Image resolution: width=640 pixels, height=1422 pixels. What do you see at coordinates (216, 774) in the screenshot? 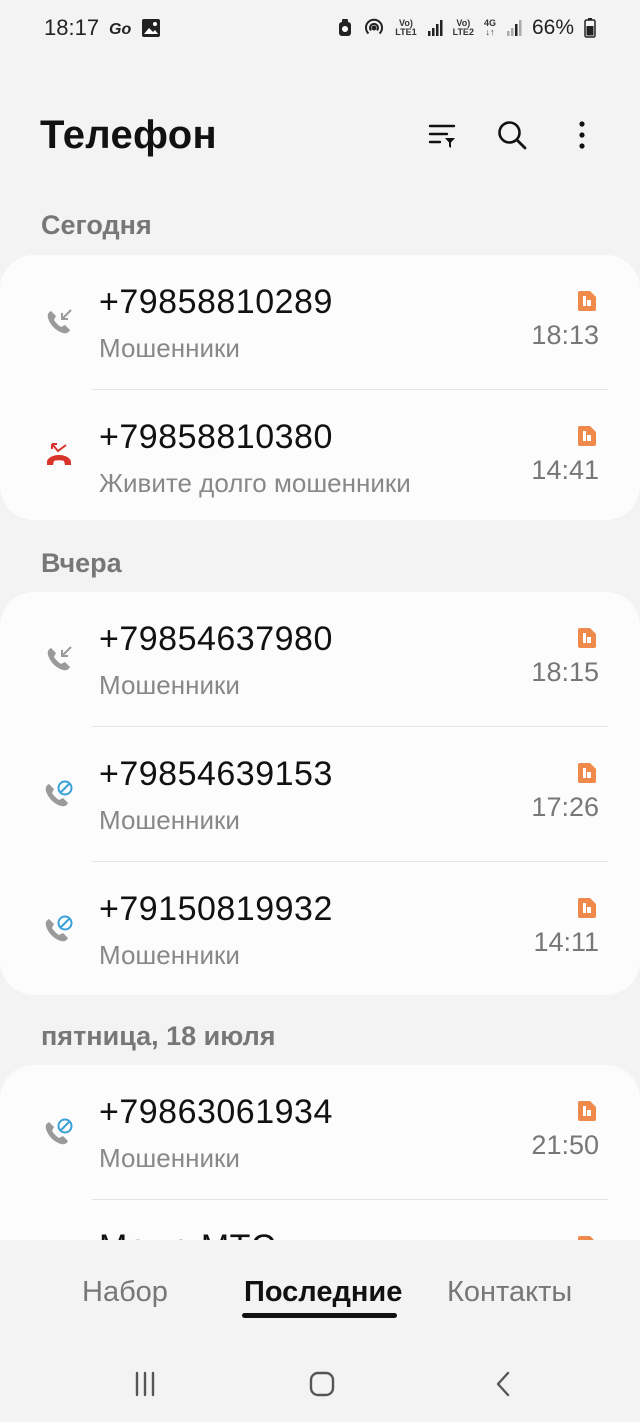
I see `call-number: +79854639153` at bounding box center [216, 774].